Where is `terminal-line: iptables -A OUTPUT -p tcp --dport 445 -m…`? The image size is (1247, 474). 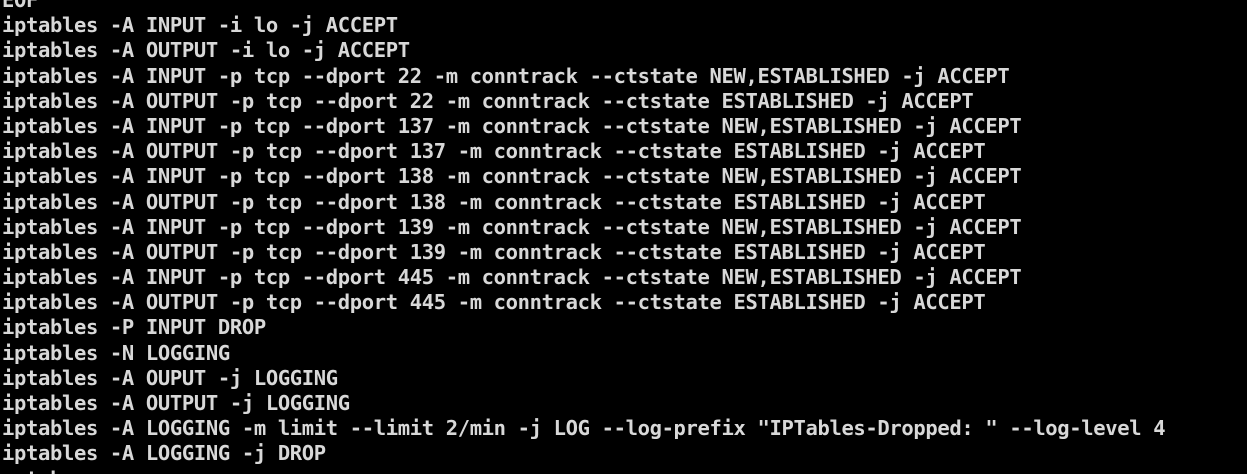 terminal-line: iptables -A OUTPUT -p tcp --dport 445 -m… is located at coordinates (494, 302).